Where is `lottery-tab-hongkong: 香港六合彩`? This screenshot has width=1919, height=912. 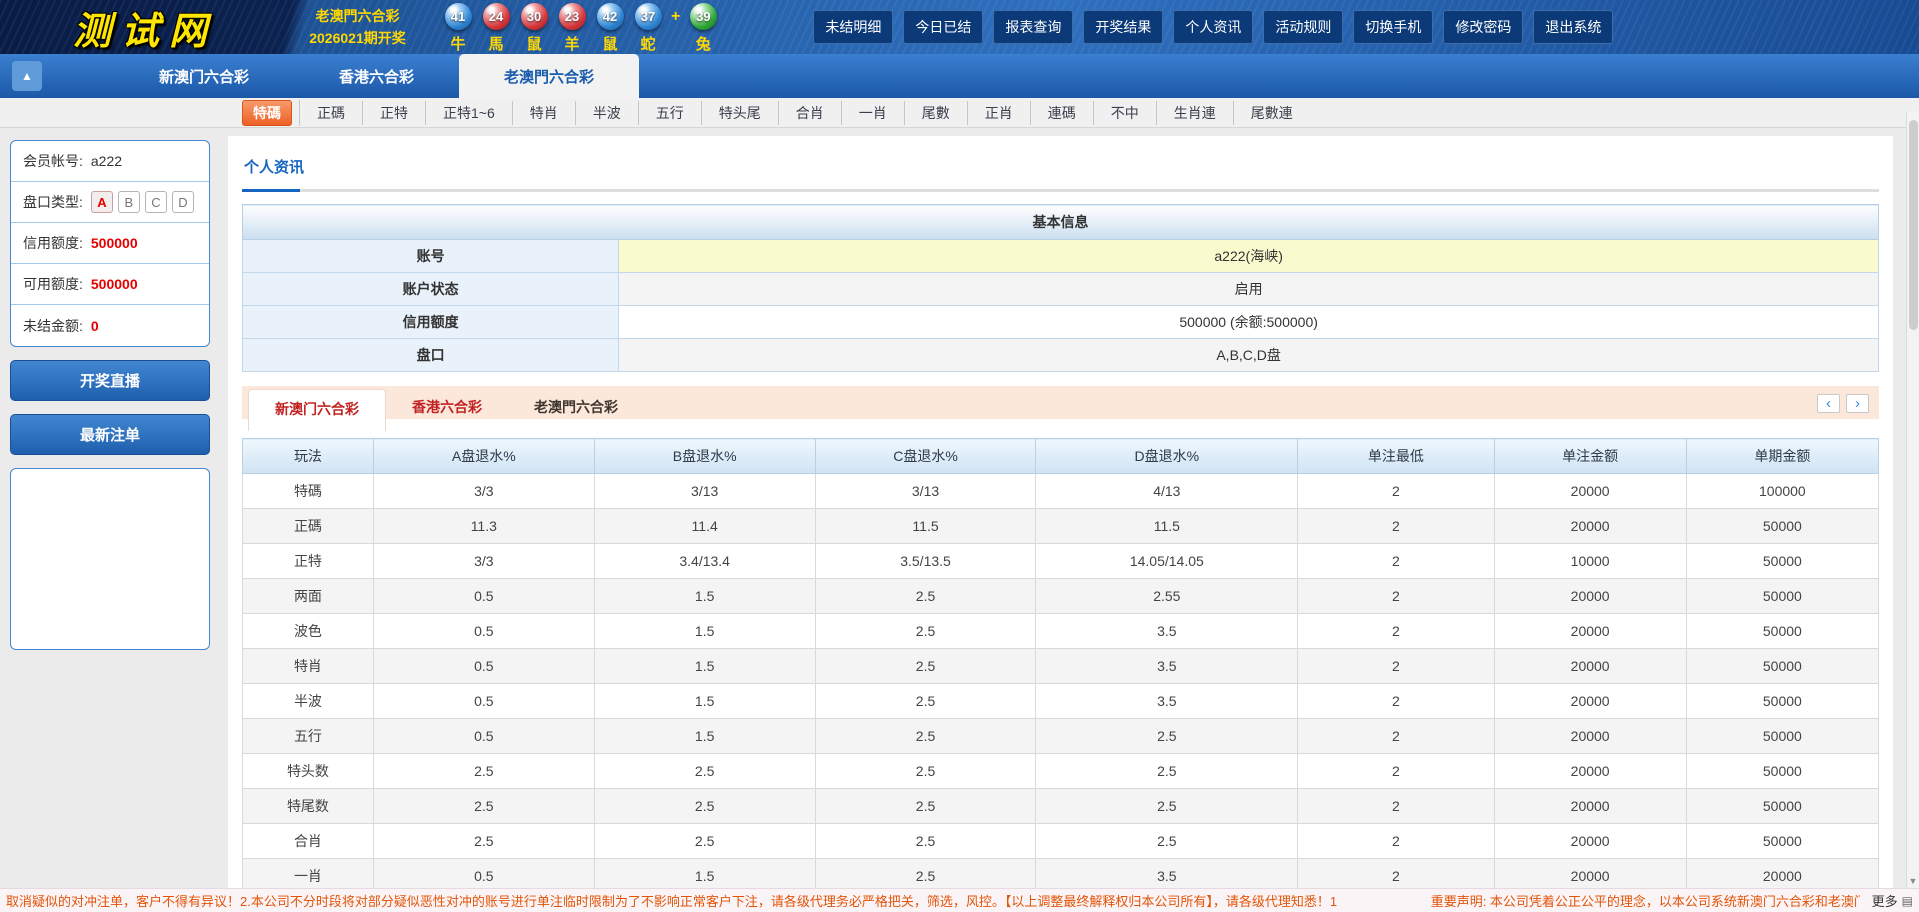 lottery-tab-hongkong: 香港六合彩 is located at coordinates (376, 76).